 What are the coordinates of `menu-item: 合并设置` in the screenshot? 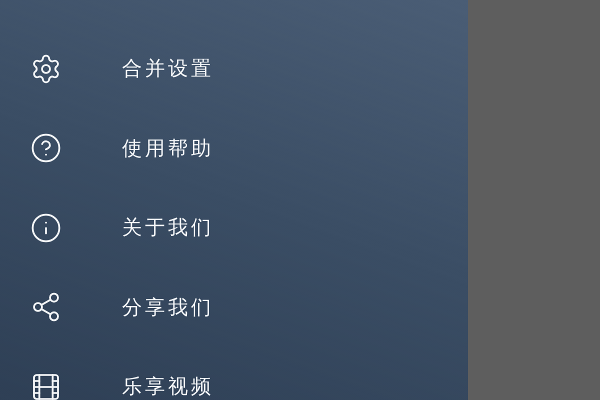 It's located at (168, 68).